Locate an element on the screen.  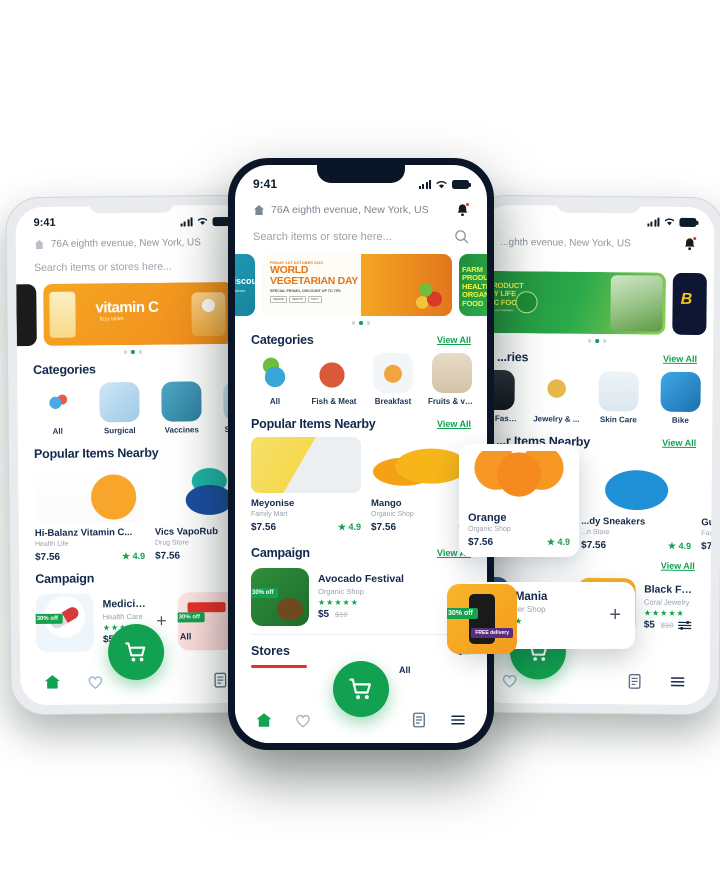
item-name: ...dy Sneakers is located at coordinates (613, 521).